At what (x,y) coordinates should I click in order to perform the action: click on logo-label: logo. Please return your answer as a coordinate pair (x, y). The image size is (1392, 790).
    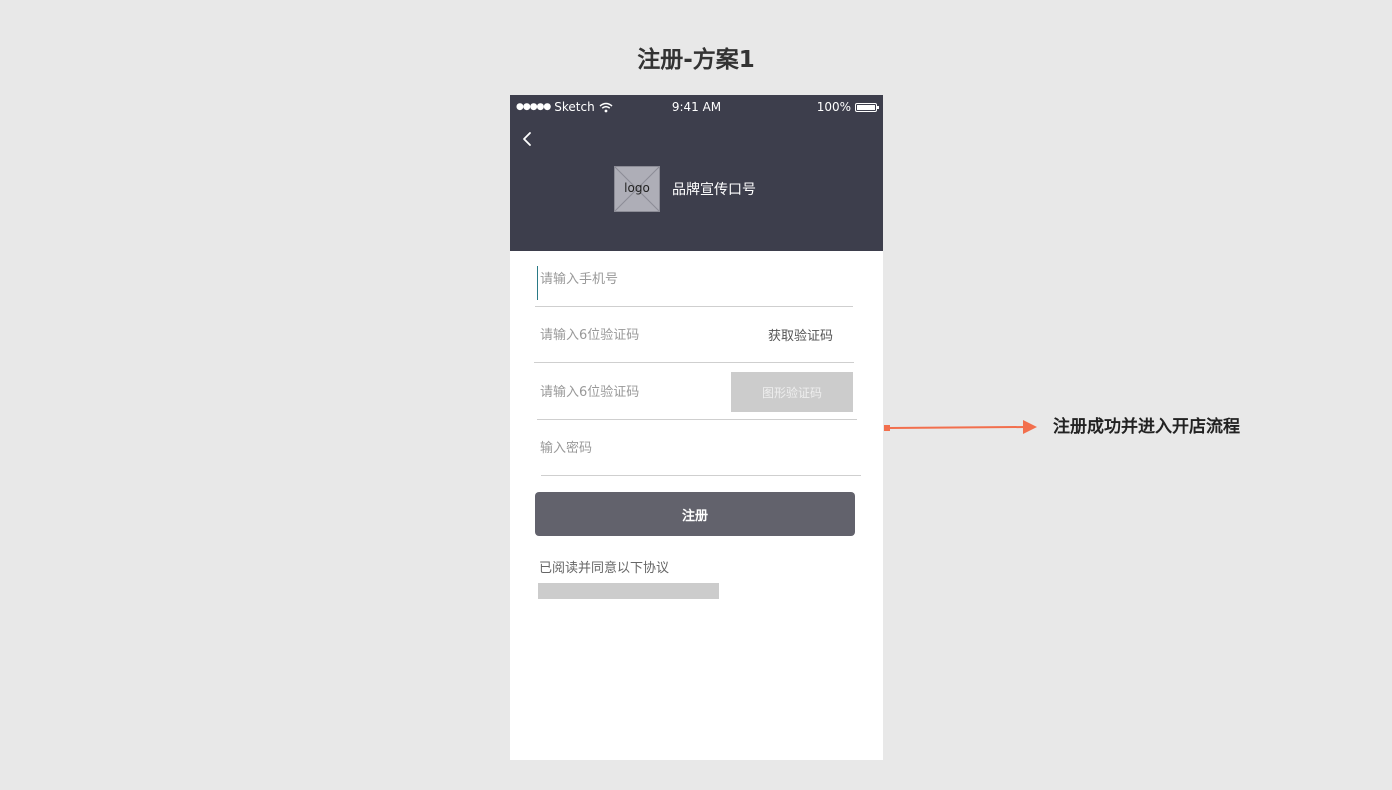
    Looking at the image, I should click on (637, 188).